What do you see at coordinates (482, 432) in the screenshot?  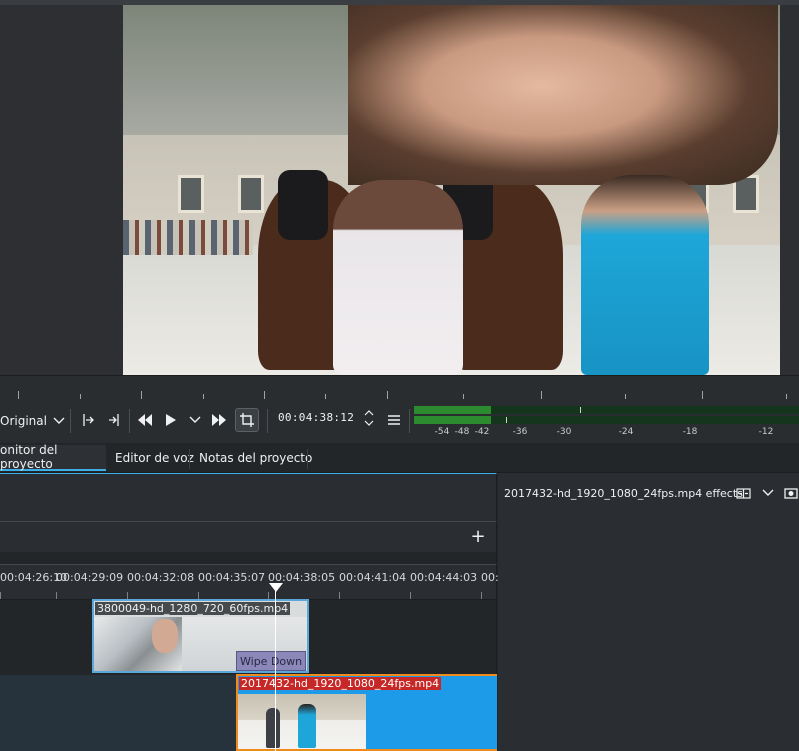 I see `audio-scale-label: -42` at bounding box center [482, 432].